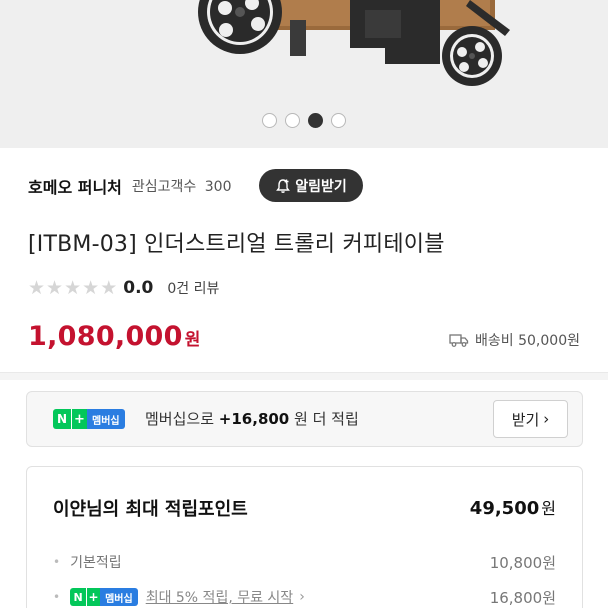  Describe the element at coordinates (326, 419) in the screenshot. I see `membership-text-suffix: 원 더 적립` at that location.